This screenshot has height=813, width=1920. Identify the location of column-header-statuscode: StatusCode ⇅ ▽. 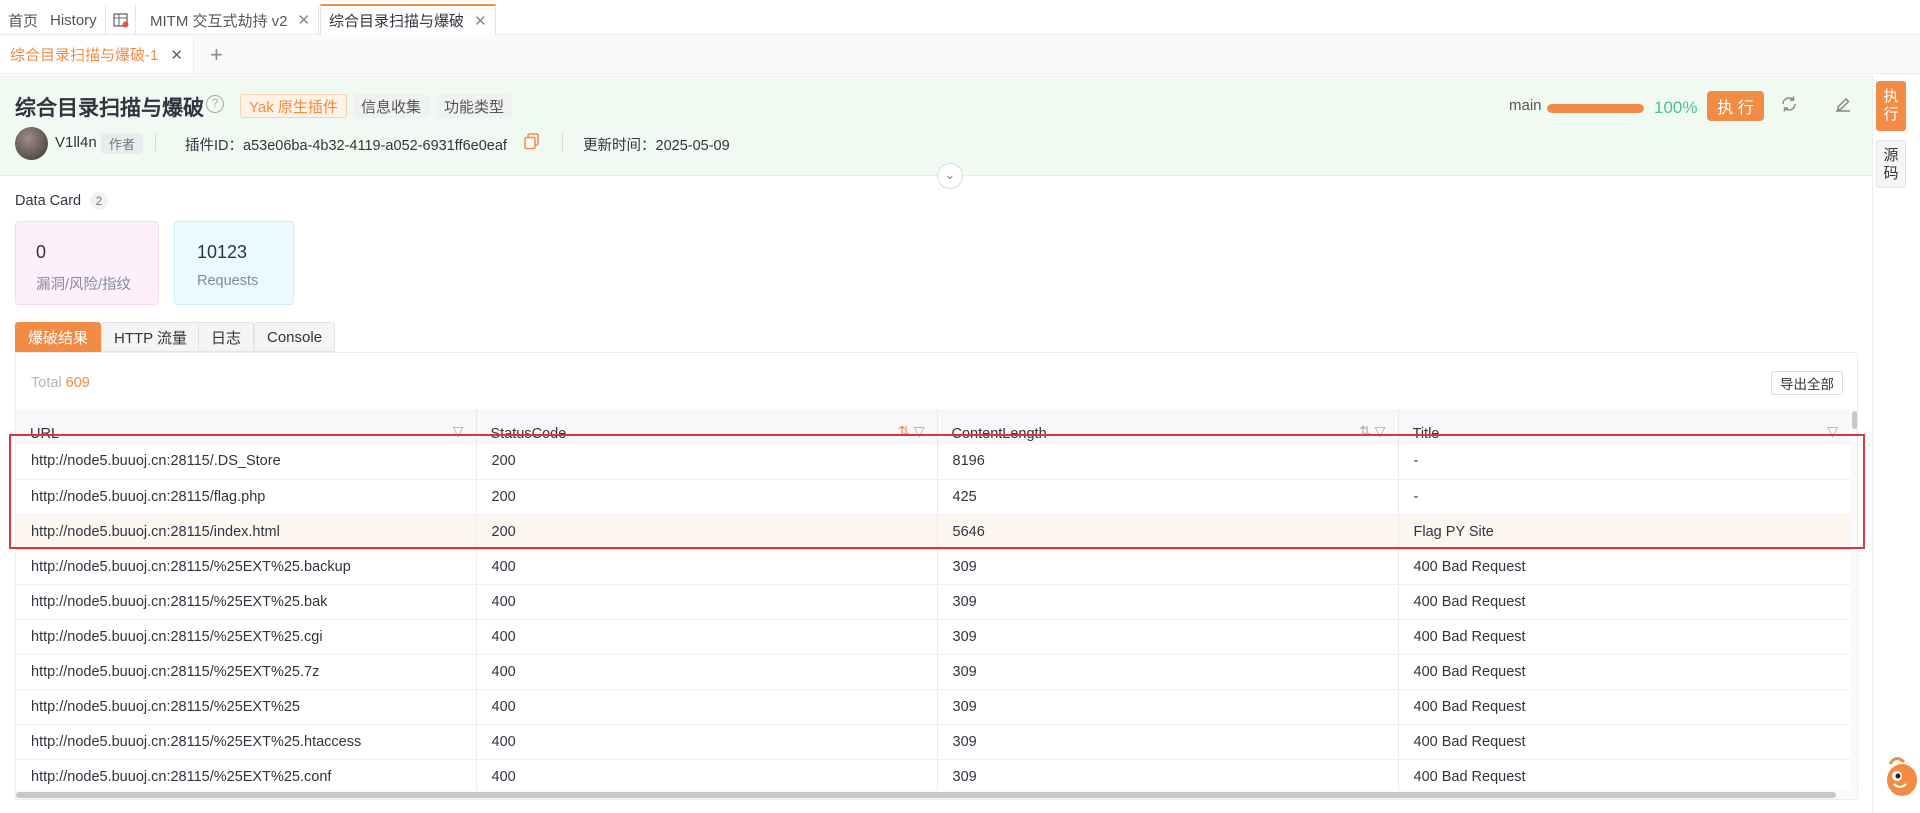
(707, 426).